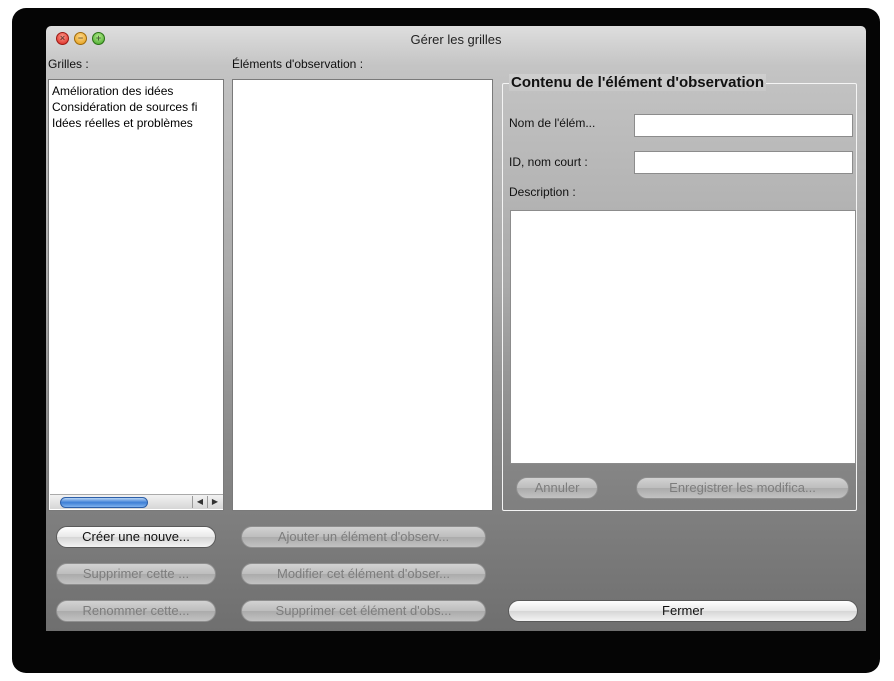  What do you see at coordinates (214, 502) in the screenshot?
I see `scroll-right-arrow-icon: ▶` at bounding box center [214, 502].